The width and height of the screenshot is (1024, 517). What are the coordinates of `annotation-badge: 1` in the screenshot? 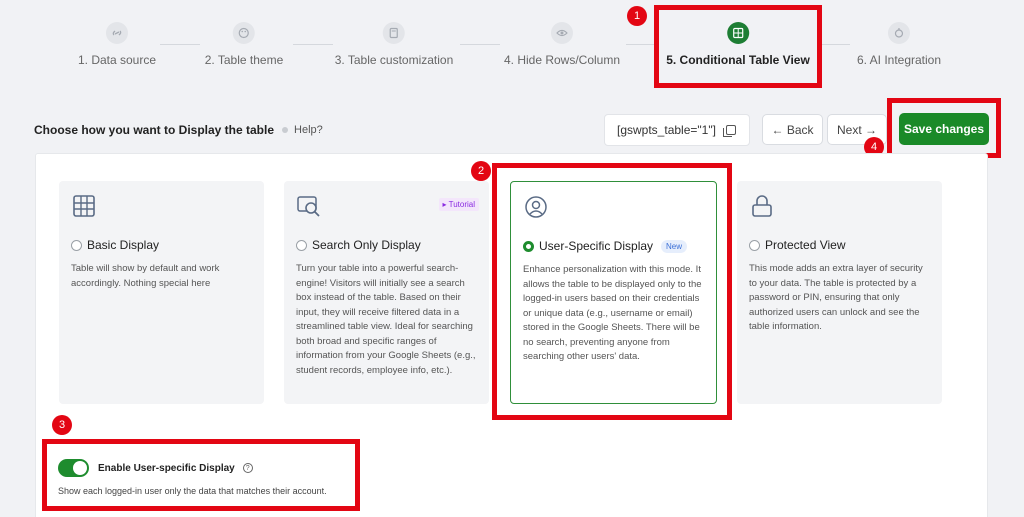 It's located at (637, 16).